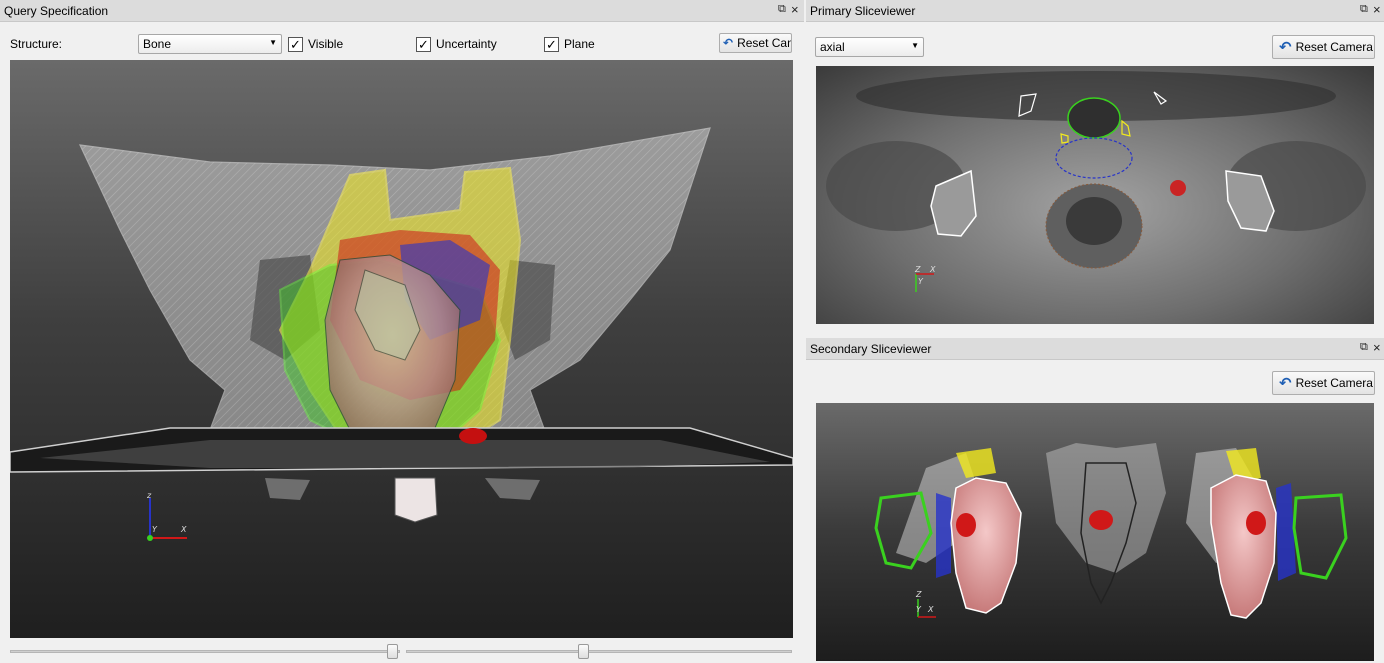 The height and width of the screenshot is (663, 1384). I want to click on uncertainty-checkbox: ✓ Uncertainty, so click(456, 44).